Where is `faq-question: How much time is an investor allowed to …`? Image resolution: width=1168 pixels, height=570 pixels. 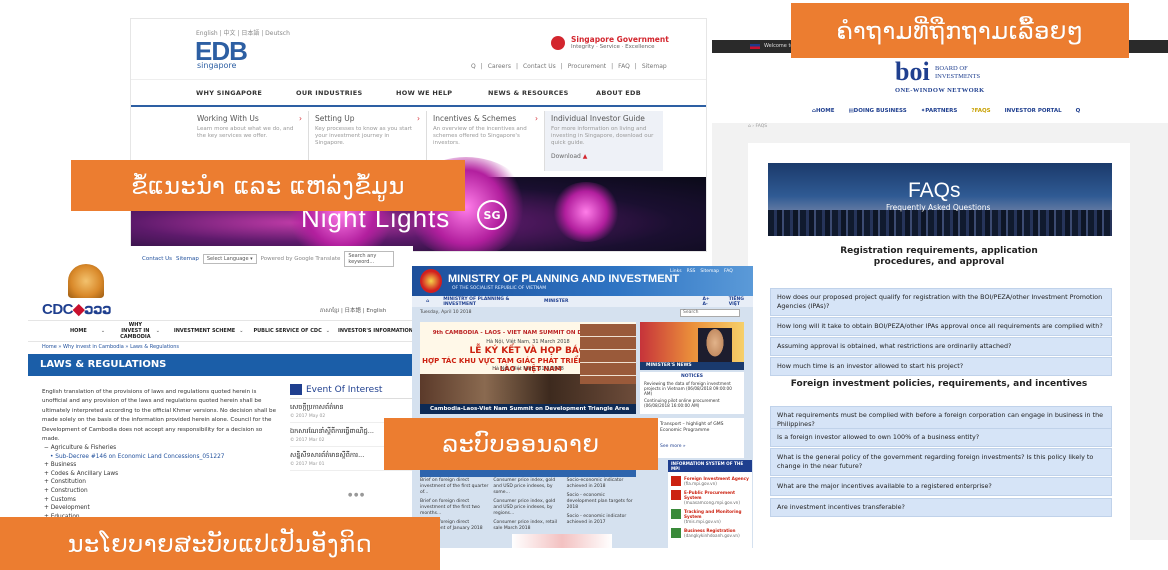
faq-question: How much time is an investor allowed to … is located at coordinates (941, 366).